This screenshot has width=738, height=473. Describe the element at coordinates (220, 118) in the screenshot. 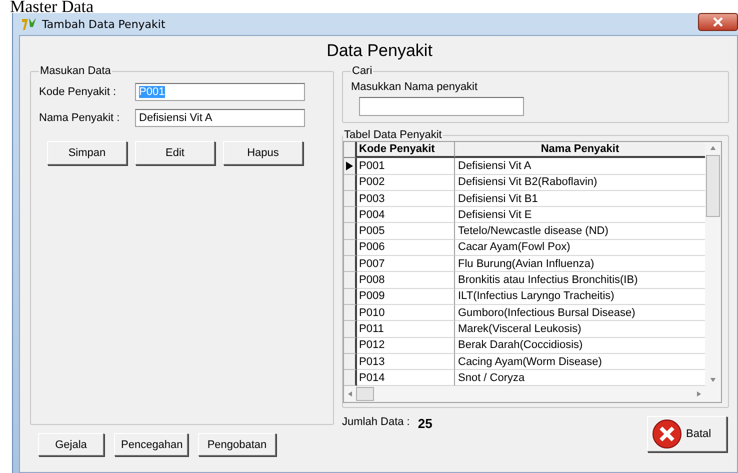

I see `input-field: Defisiensi Vit A` at that location.